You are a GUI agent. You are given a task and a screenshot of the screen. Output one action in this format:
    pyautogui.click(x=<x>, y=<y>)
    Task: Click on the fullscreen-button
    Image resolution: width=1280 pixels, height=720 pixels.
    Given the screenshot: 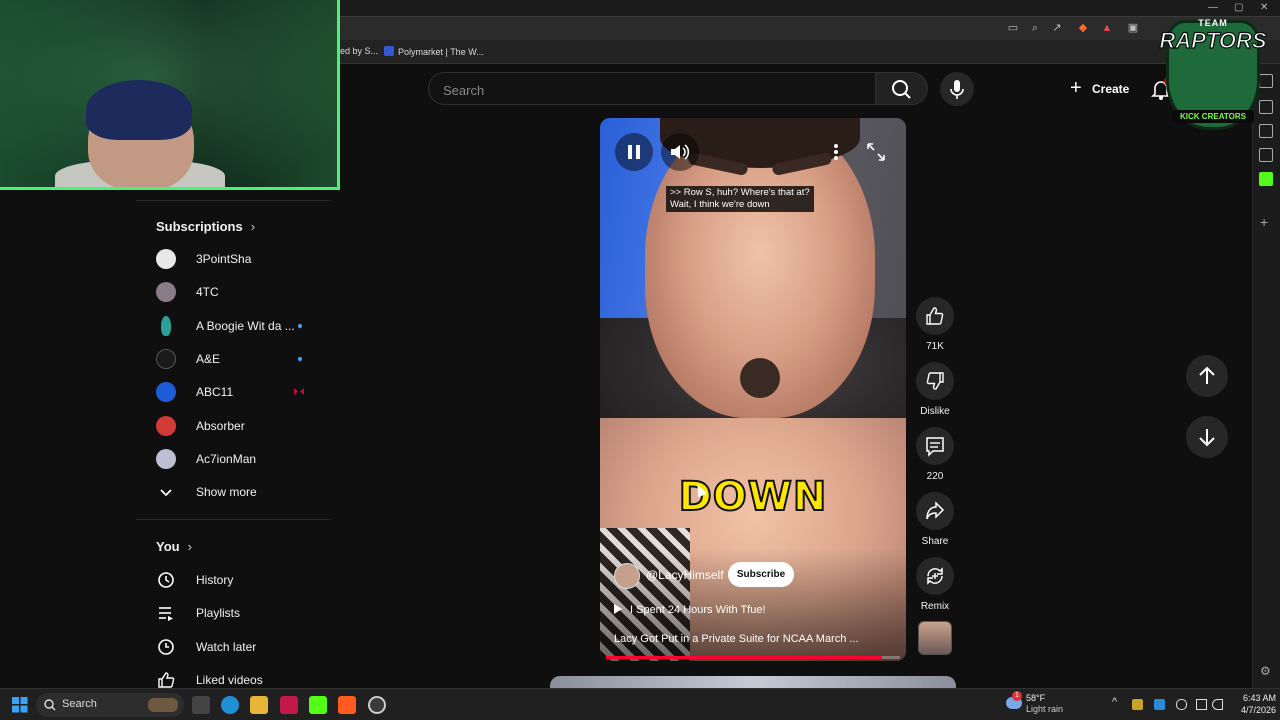 What is the action you would take?
    pyautogui.click(x=876, y=152)
    